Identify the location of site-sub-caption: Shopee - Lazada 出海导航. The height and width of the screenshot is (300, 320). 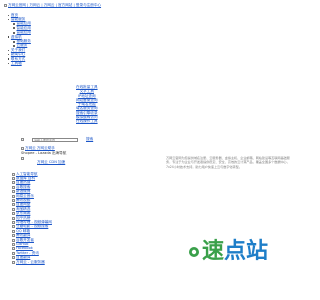
(44, 153).